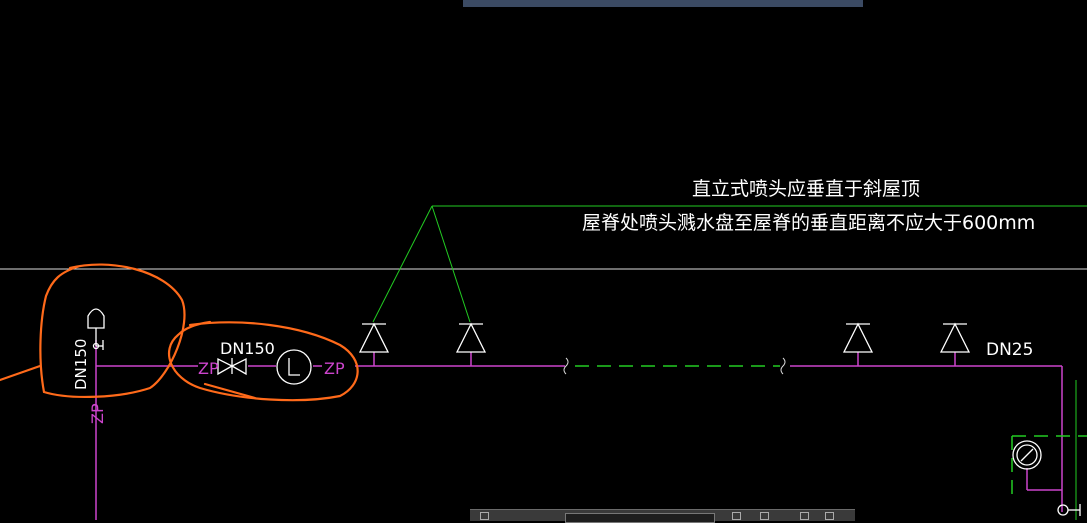 The image size is (1087, 523). I want to click on riser-end-device-icon, so click(96, 329).